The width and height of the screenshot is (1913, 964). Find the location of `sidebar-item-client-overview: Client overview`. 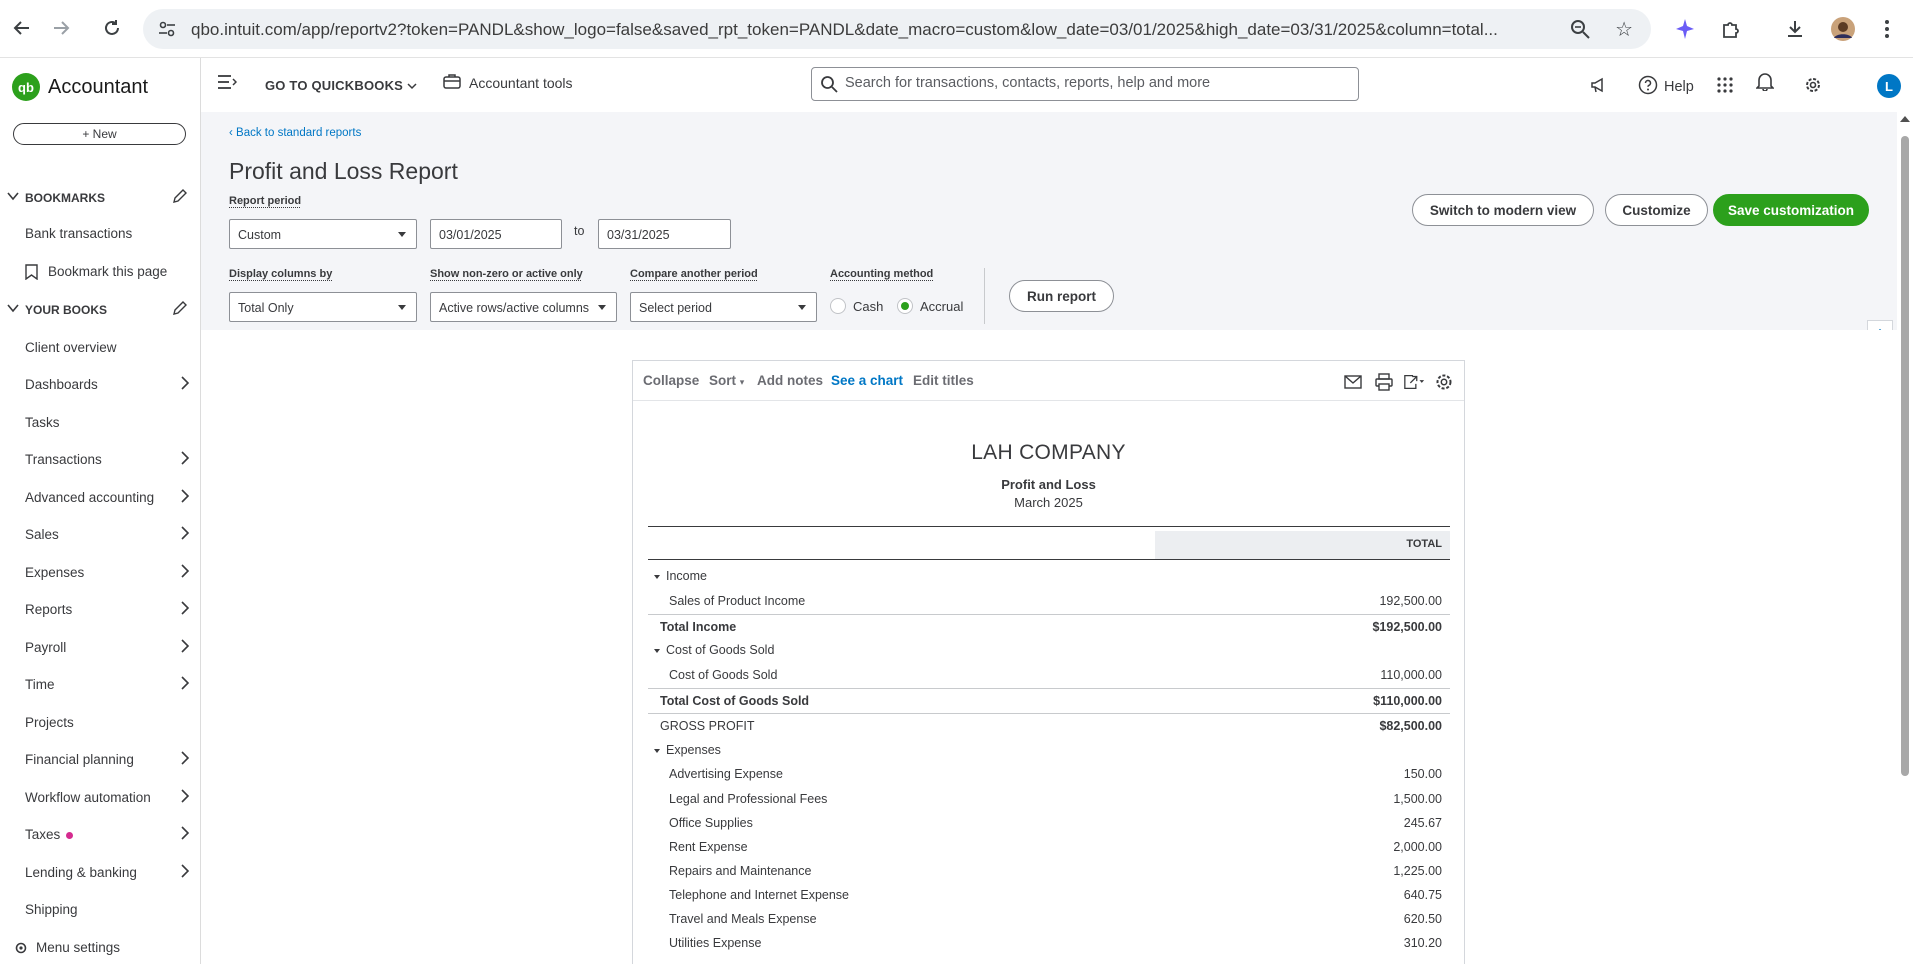

sidebar-item-client-overview: Client overview is located at coordinates (100, 348).